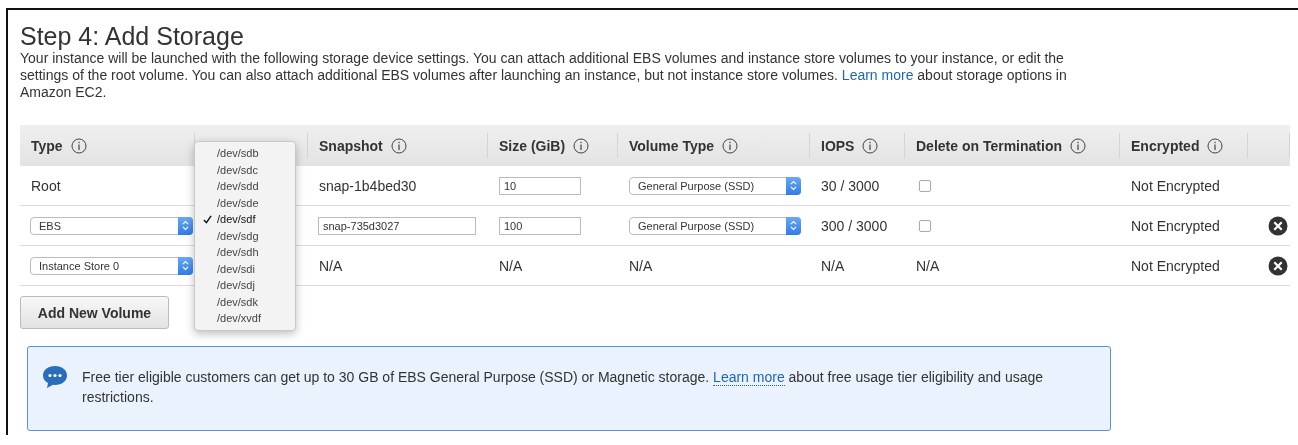 The width and height of the screenshot is (1298, 445). What do you see at coordinates (245, 153) in the screenshot?
I see `menu-item: /dev/sdb` at bounding box center [245, 153].